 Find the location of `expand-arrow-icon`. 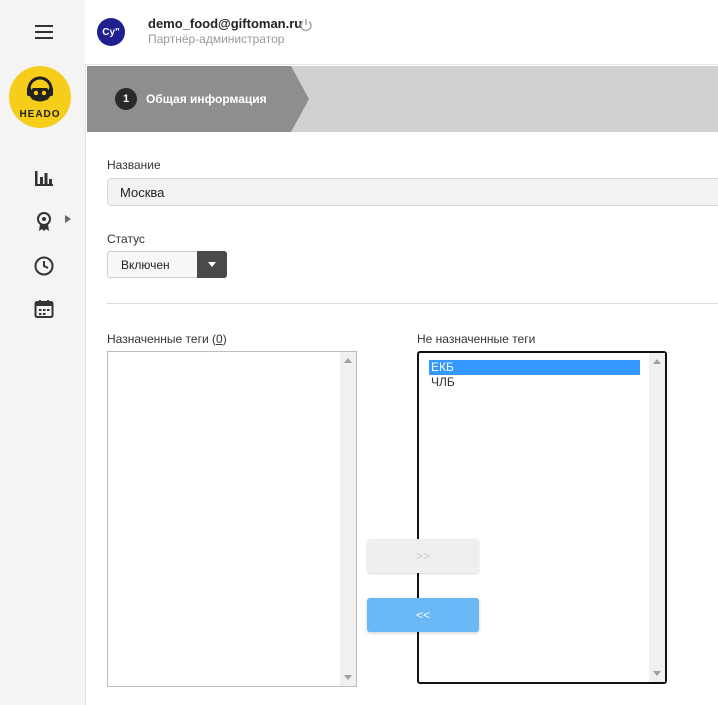

expand-arrow-icon is located at coordinates (68, 219).